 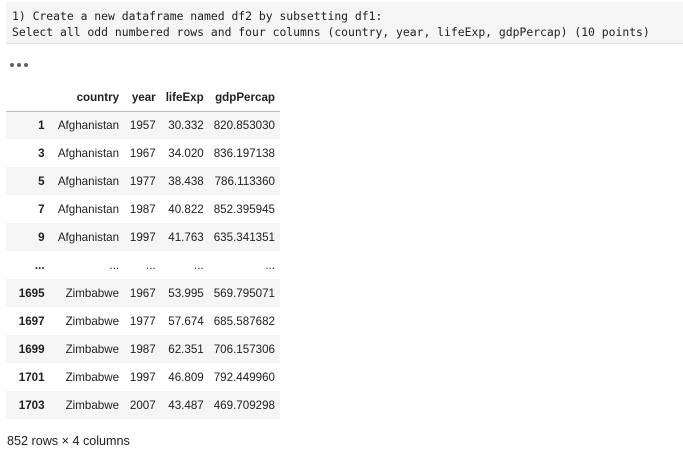 I want to click on table-row: 3 Afghanistan 1967 34.020 836.197138, so click(x=143, y=153).